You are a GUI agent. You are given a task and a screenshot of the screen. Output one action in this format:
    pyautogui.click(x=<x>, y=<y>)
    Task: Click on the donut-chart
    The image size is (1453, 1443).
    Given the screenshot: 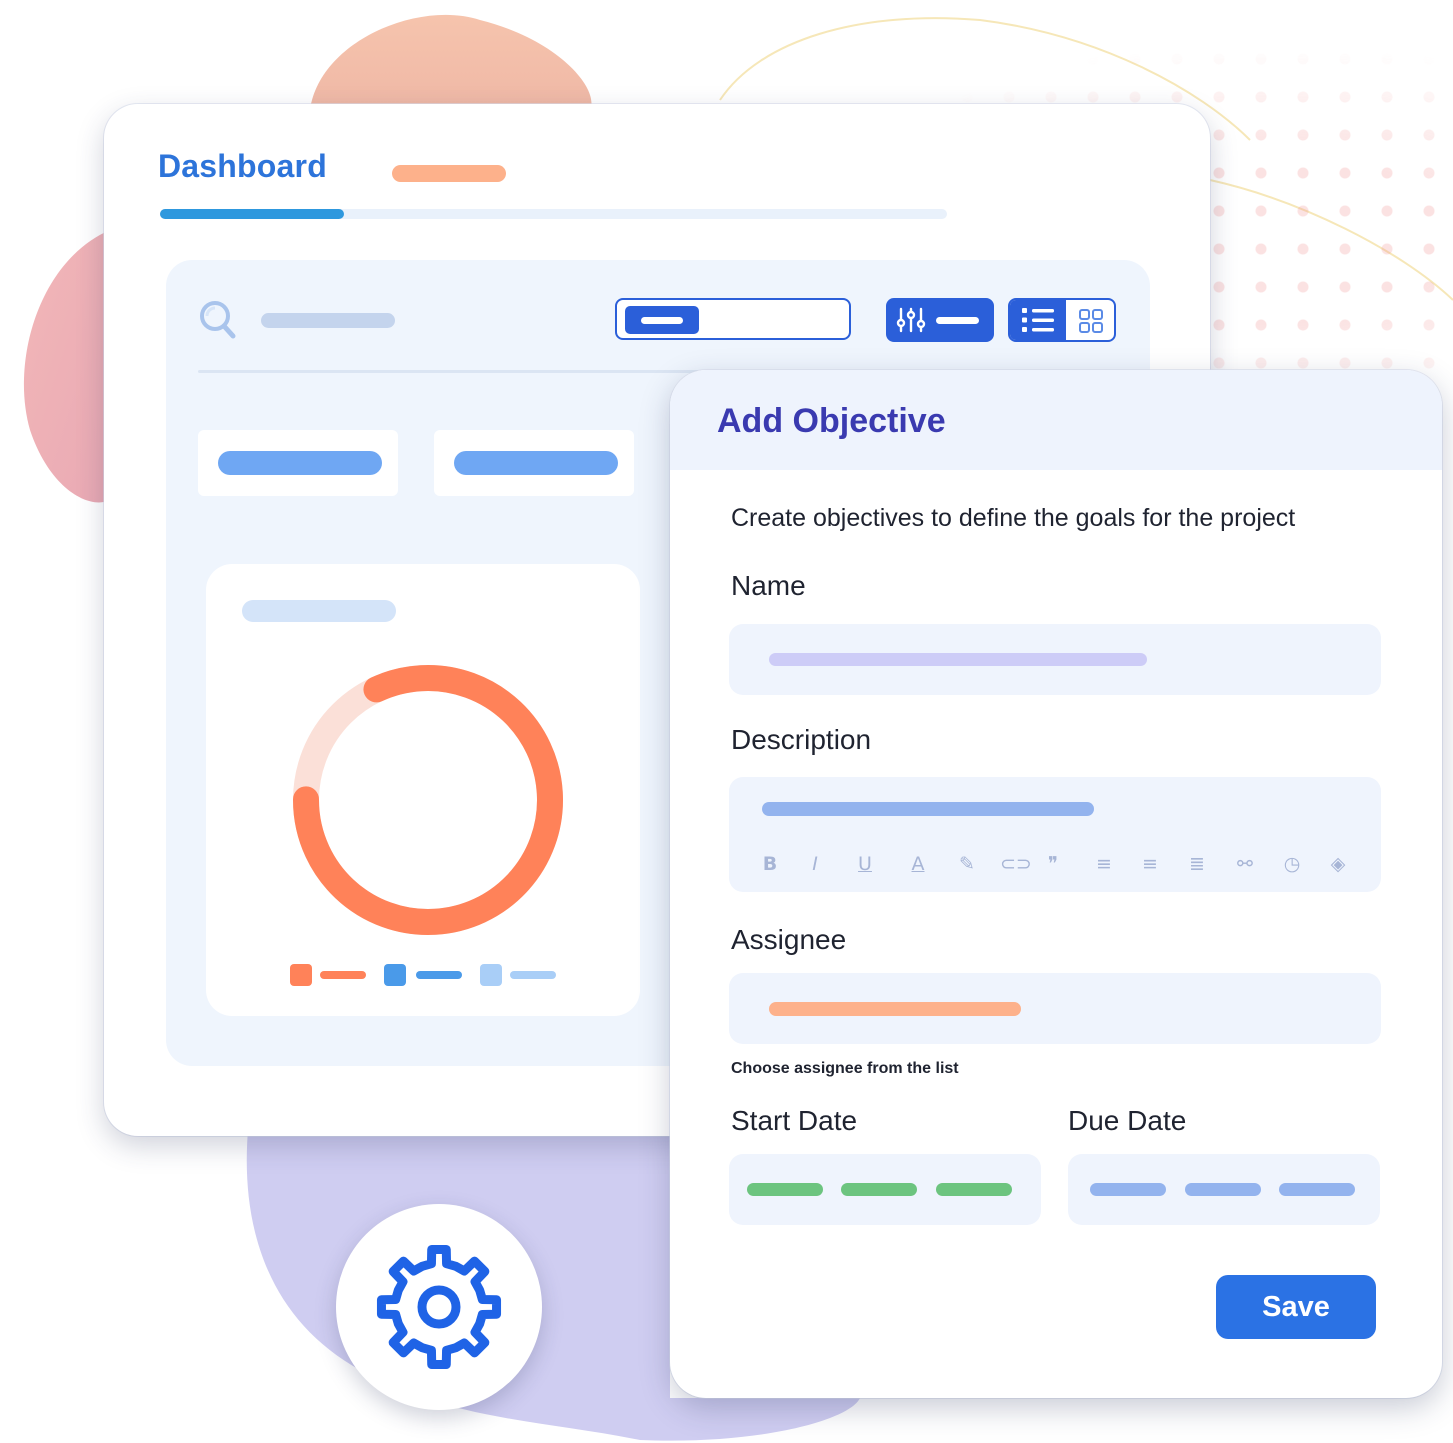 What is the action you would take?
    pyautogui.click(x=428, y=800)
    